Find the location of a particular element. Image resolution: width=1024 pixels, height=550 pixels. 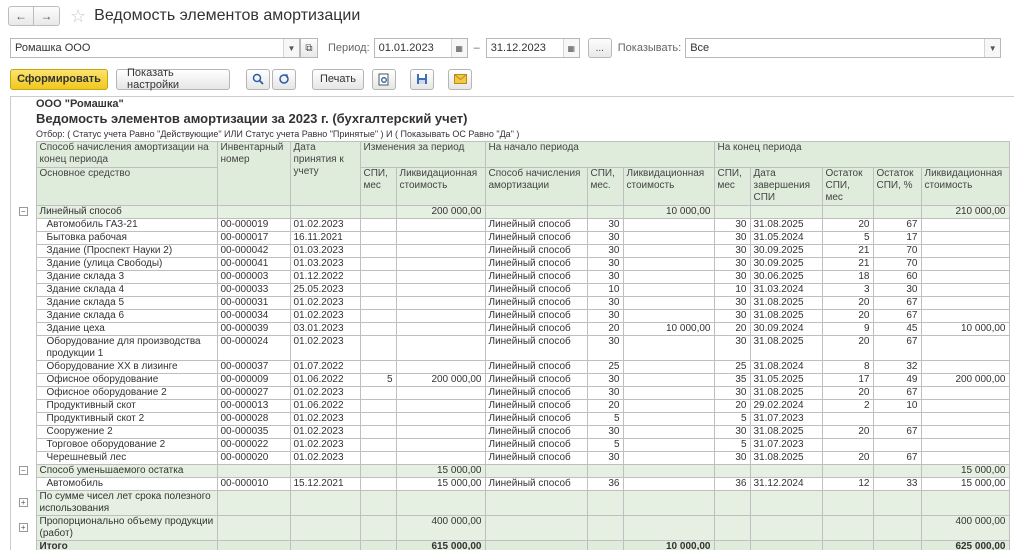

cell-end-liquidation: 15 000,00 is located at coordinates (965, 471).